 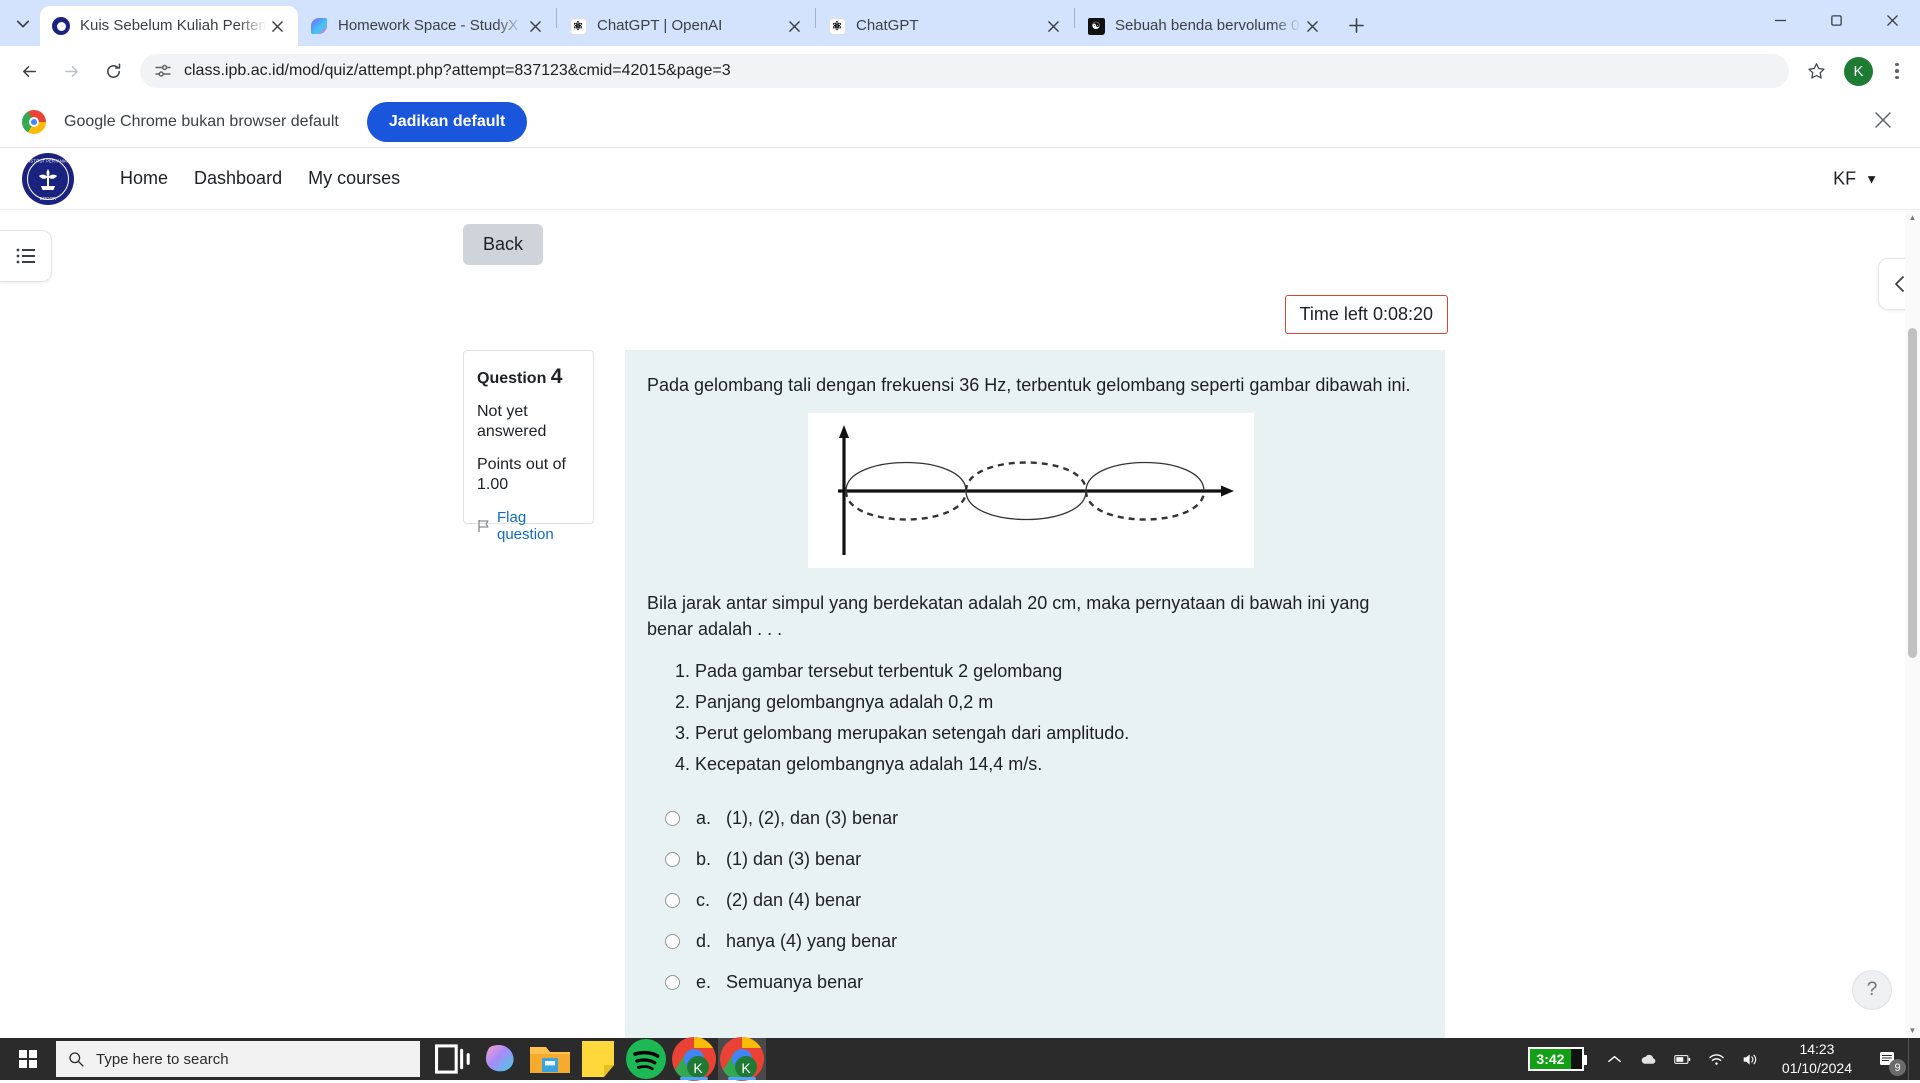 What do you see at coordinates (1208, 26) in the screenshot?
I see `tab-title: Sebuah benda bervolume 0,002` at bounding box center [1208, 26].